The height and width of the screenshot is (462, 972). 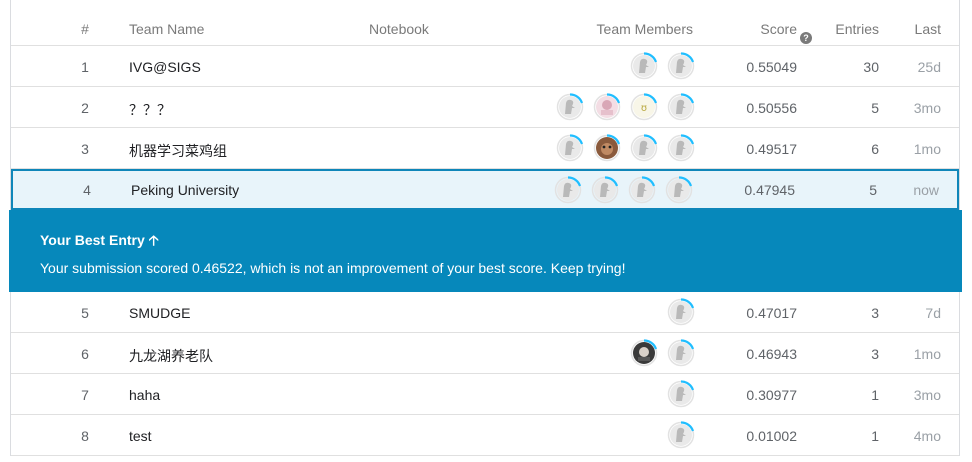 What do you see at coordinates (485, 394) in the screenshot?
I see `table-row: 7 haha 0.30977 1 3mo` at bounding box center [485, 394].